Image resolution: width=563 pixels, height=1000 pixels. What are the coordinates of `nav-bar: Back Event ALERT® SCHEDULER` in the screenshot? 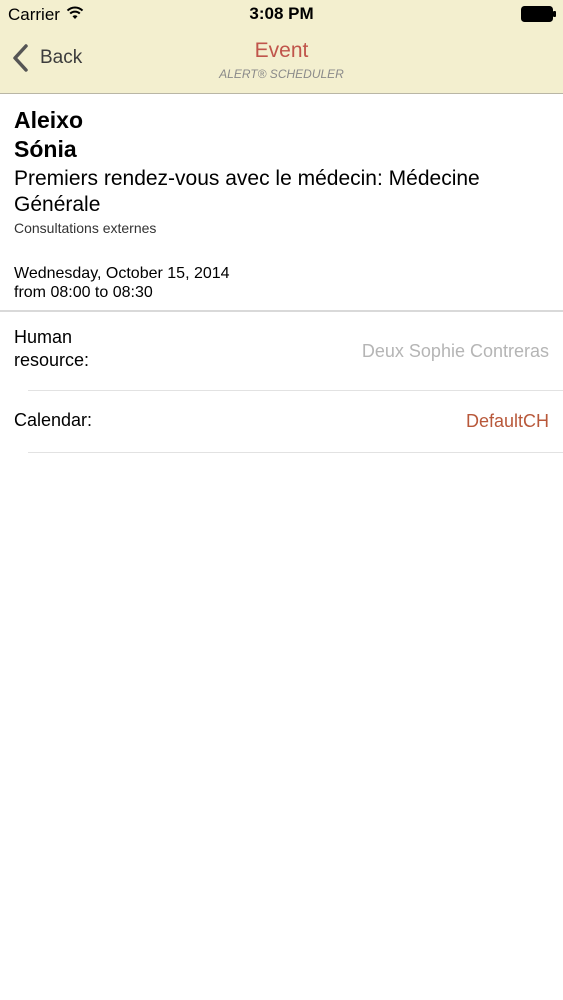 It's located at (281, 61).